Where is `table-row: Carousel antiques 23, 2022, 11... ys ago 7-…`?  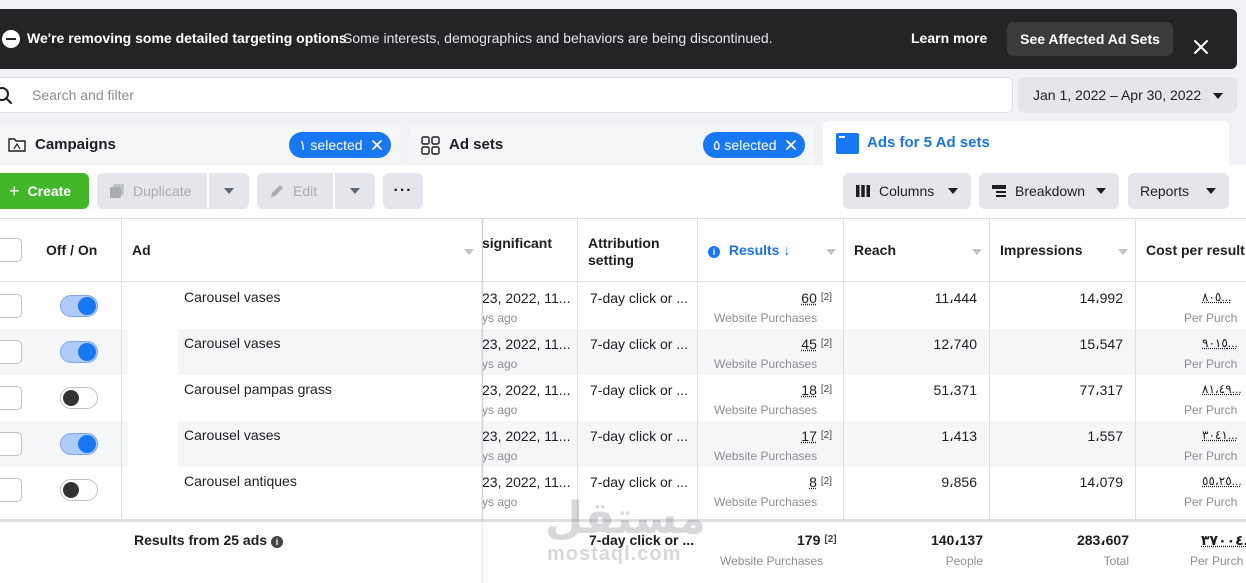 table-row: Carousel antiques 23, 2022, 11... ys ago 7-… is located at coordinates (623, 490).